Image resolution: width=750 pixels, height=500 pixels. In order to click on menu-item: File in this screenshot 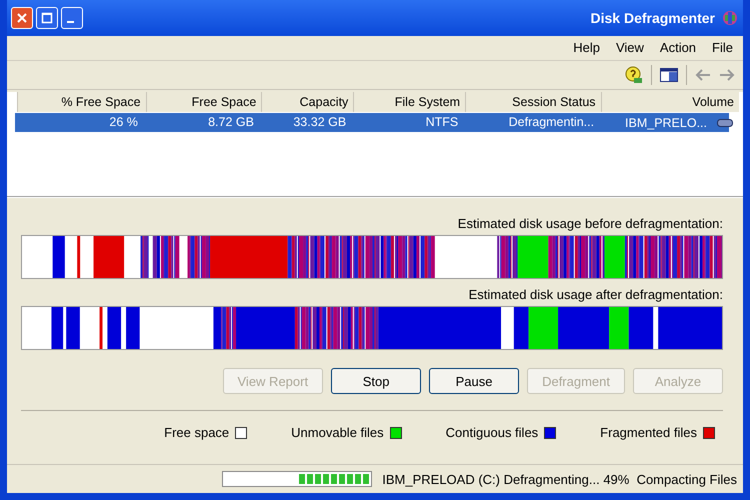, I will do `click(722, 48)`.